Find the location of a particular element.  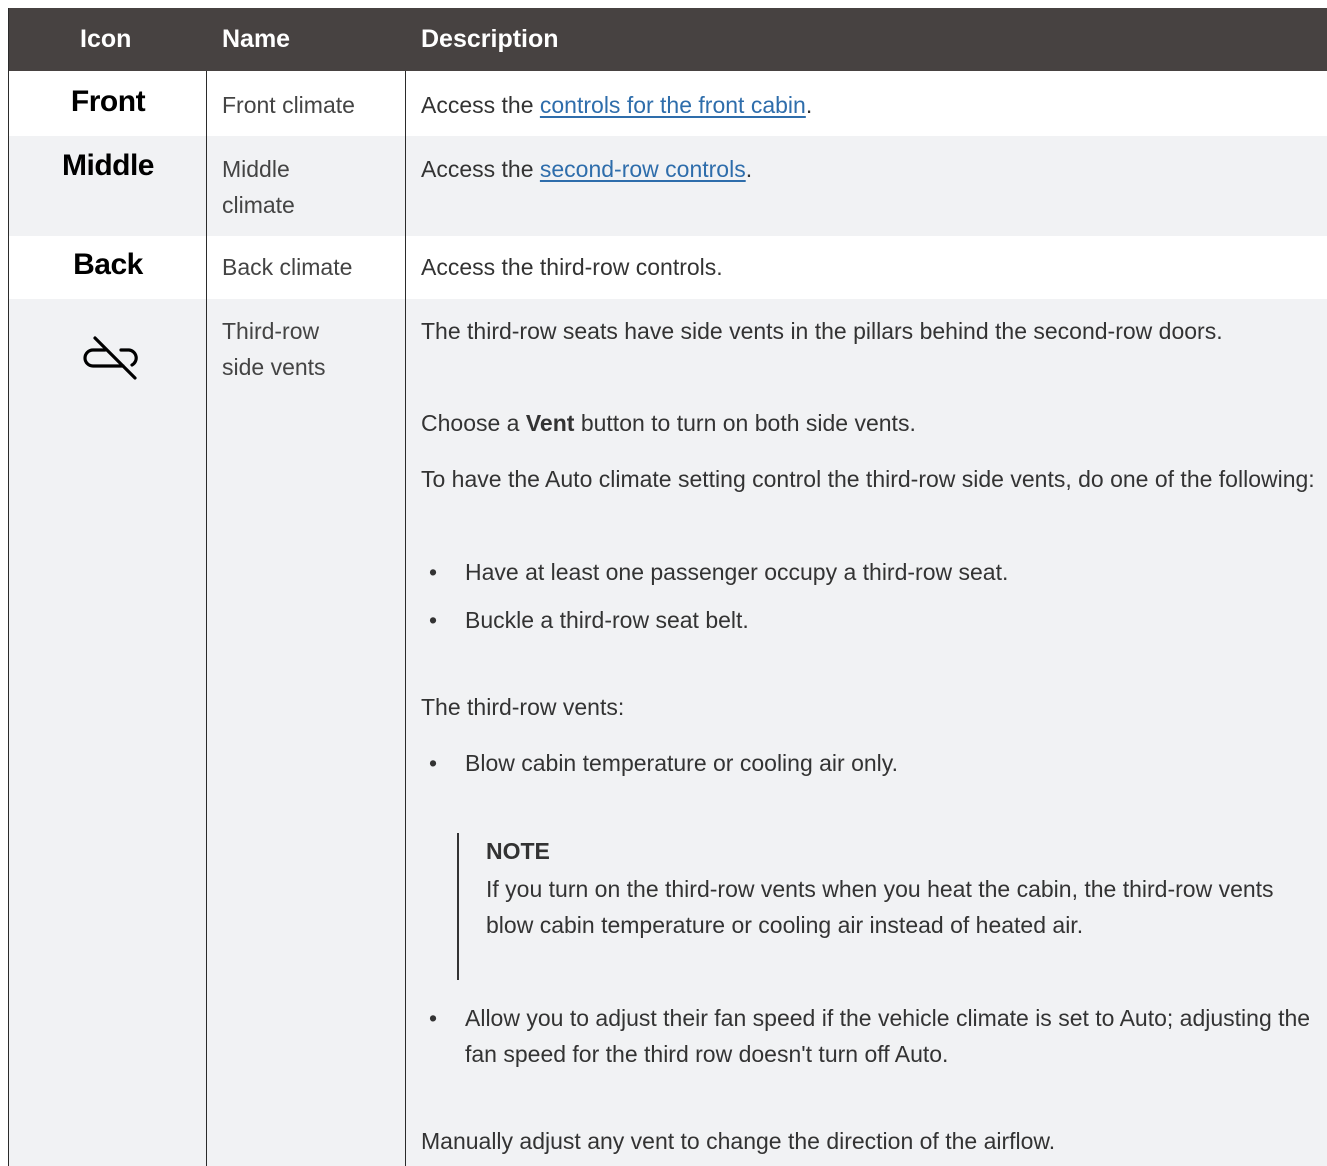

row-name: Third-row side vents is located at coordinates (274, 349).